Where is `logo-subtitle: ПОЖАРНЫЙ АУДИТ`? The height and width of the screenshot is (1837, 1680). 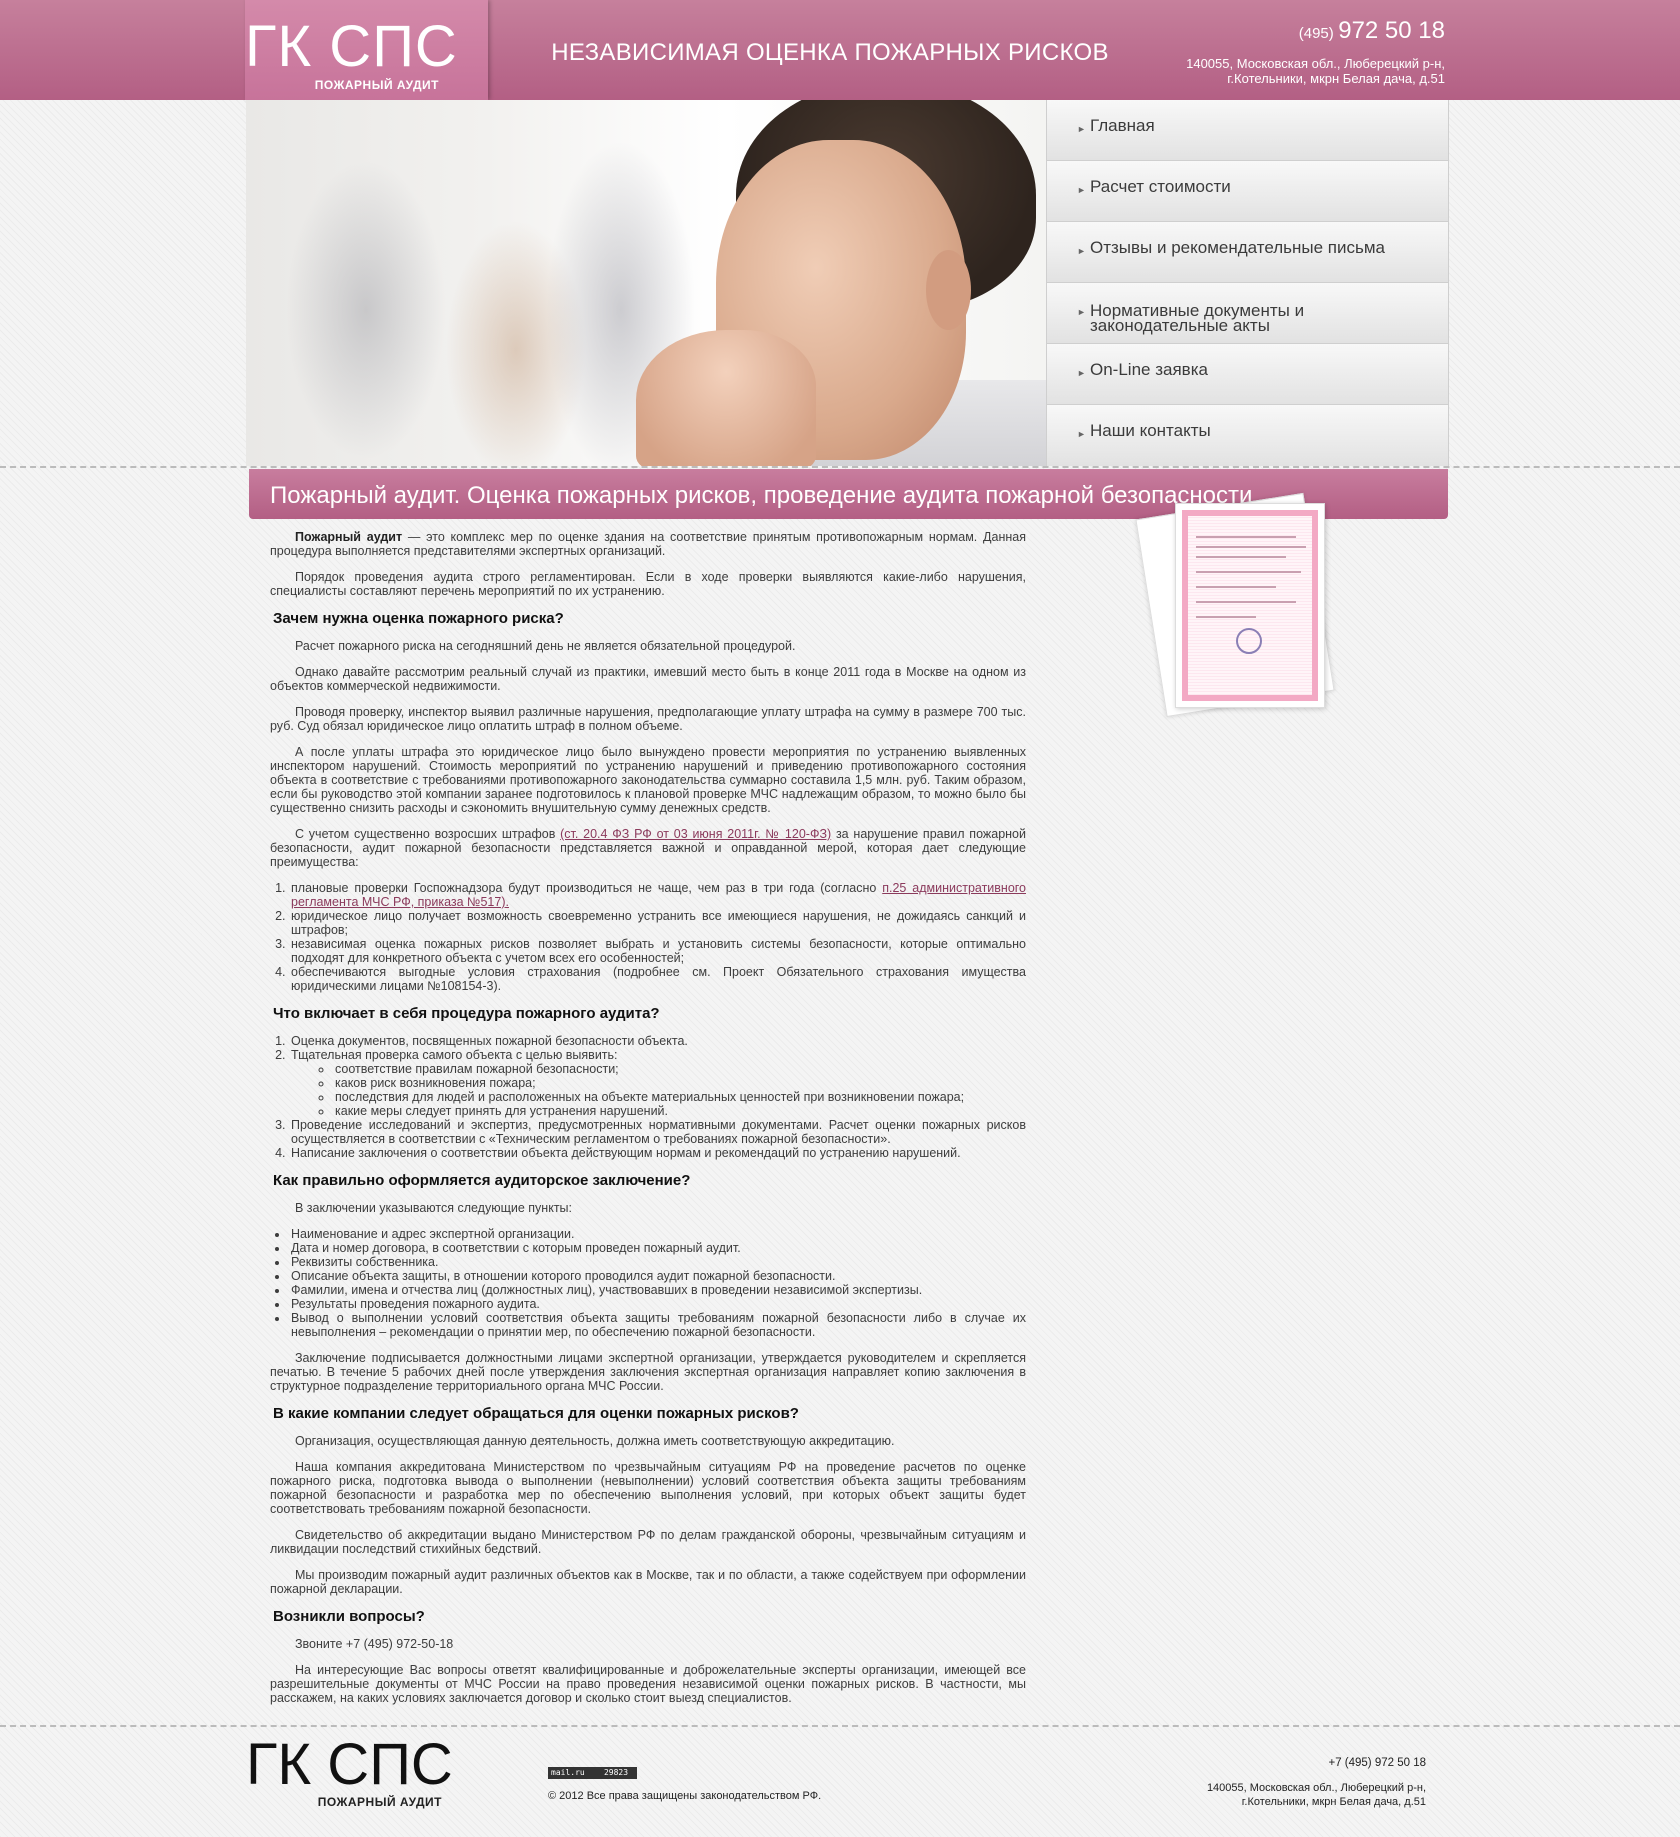 logo-subtitle: ПОЖАРНЫЙ АУДИТ is located at coordinates (376, 85).